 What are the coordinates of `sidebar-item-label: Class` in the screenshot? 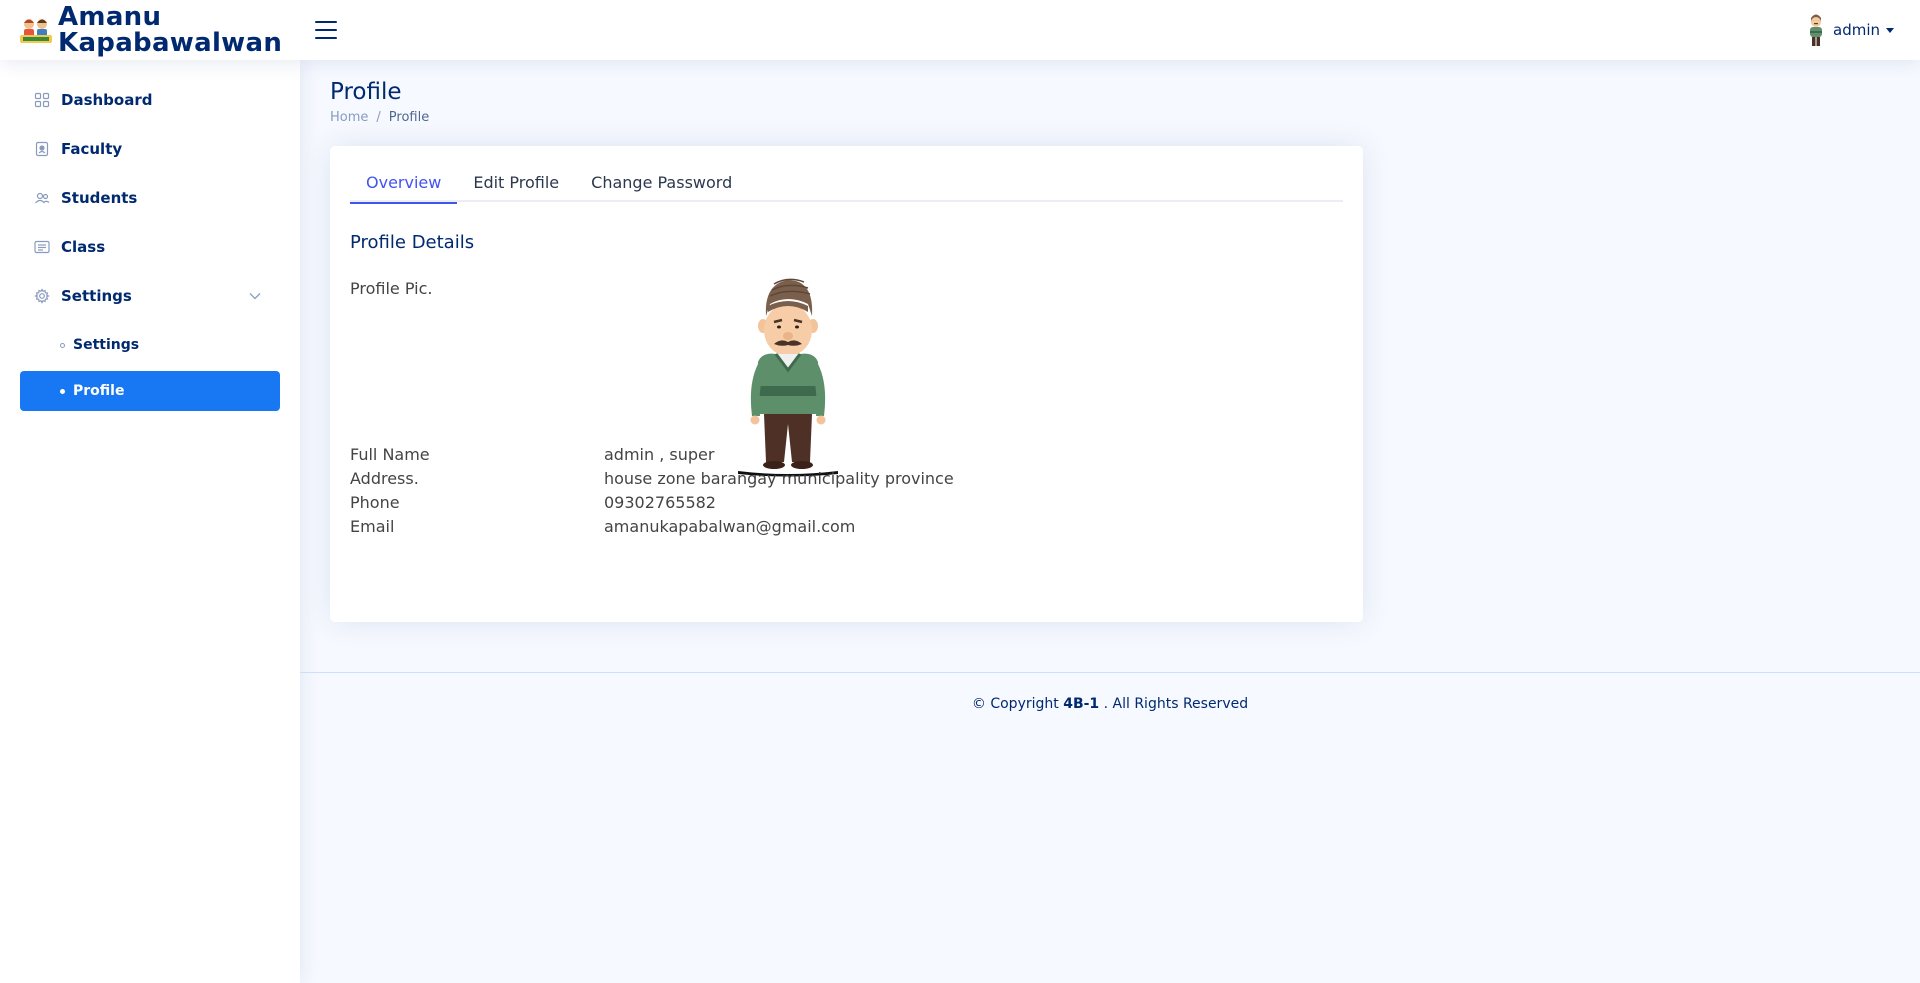 It's located at (83, 247).